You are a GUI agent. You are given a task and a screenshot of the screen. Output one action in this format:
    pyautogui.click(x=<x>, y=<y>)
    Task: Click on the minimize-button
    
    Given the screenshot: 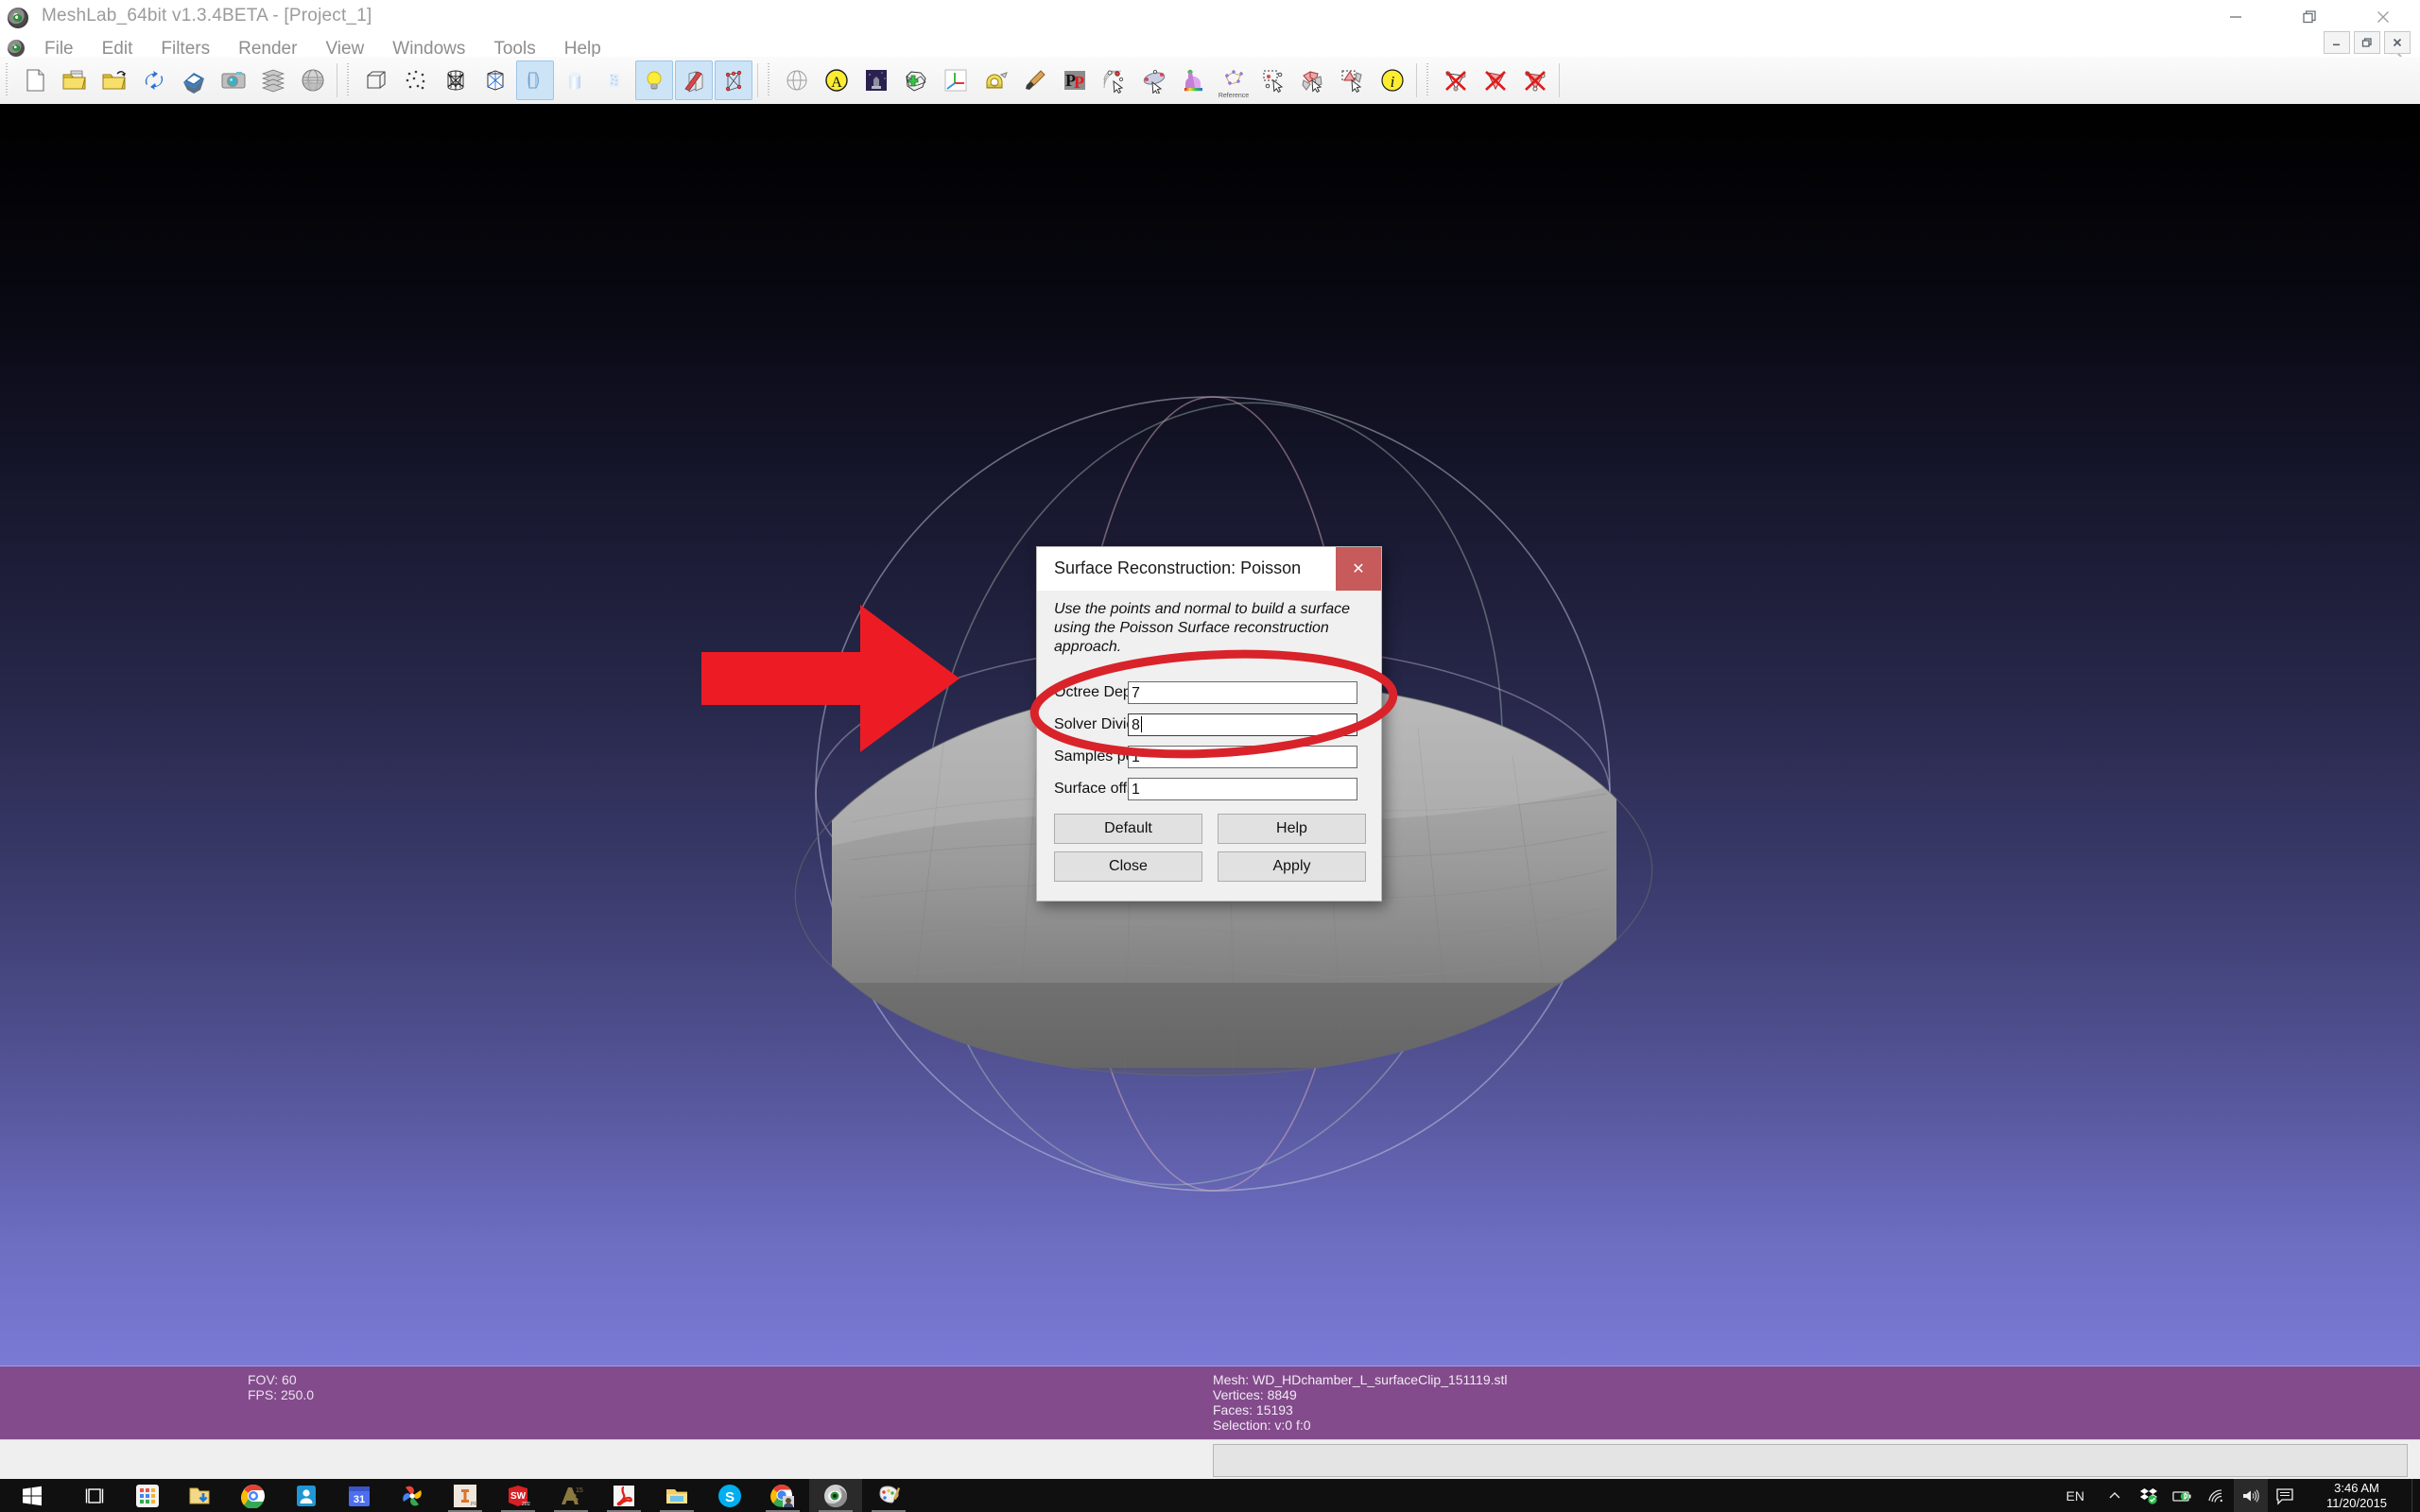 What is the action you would take?
    pyautogui.click(x=2236, y=17)
    